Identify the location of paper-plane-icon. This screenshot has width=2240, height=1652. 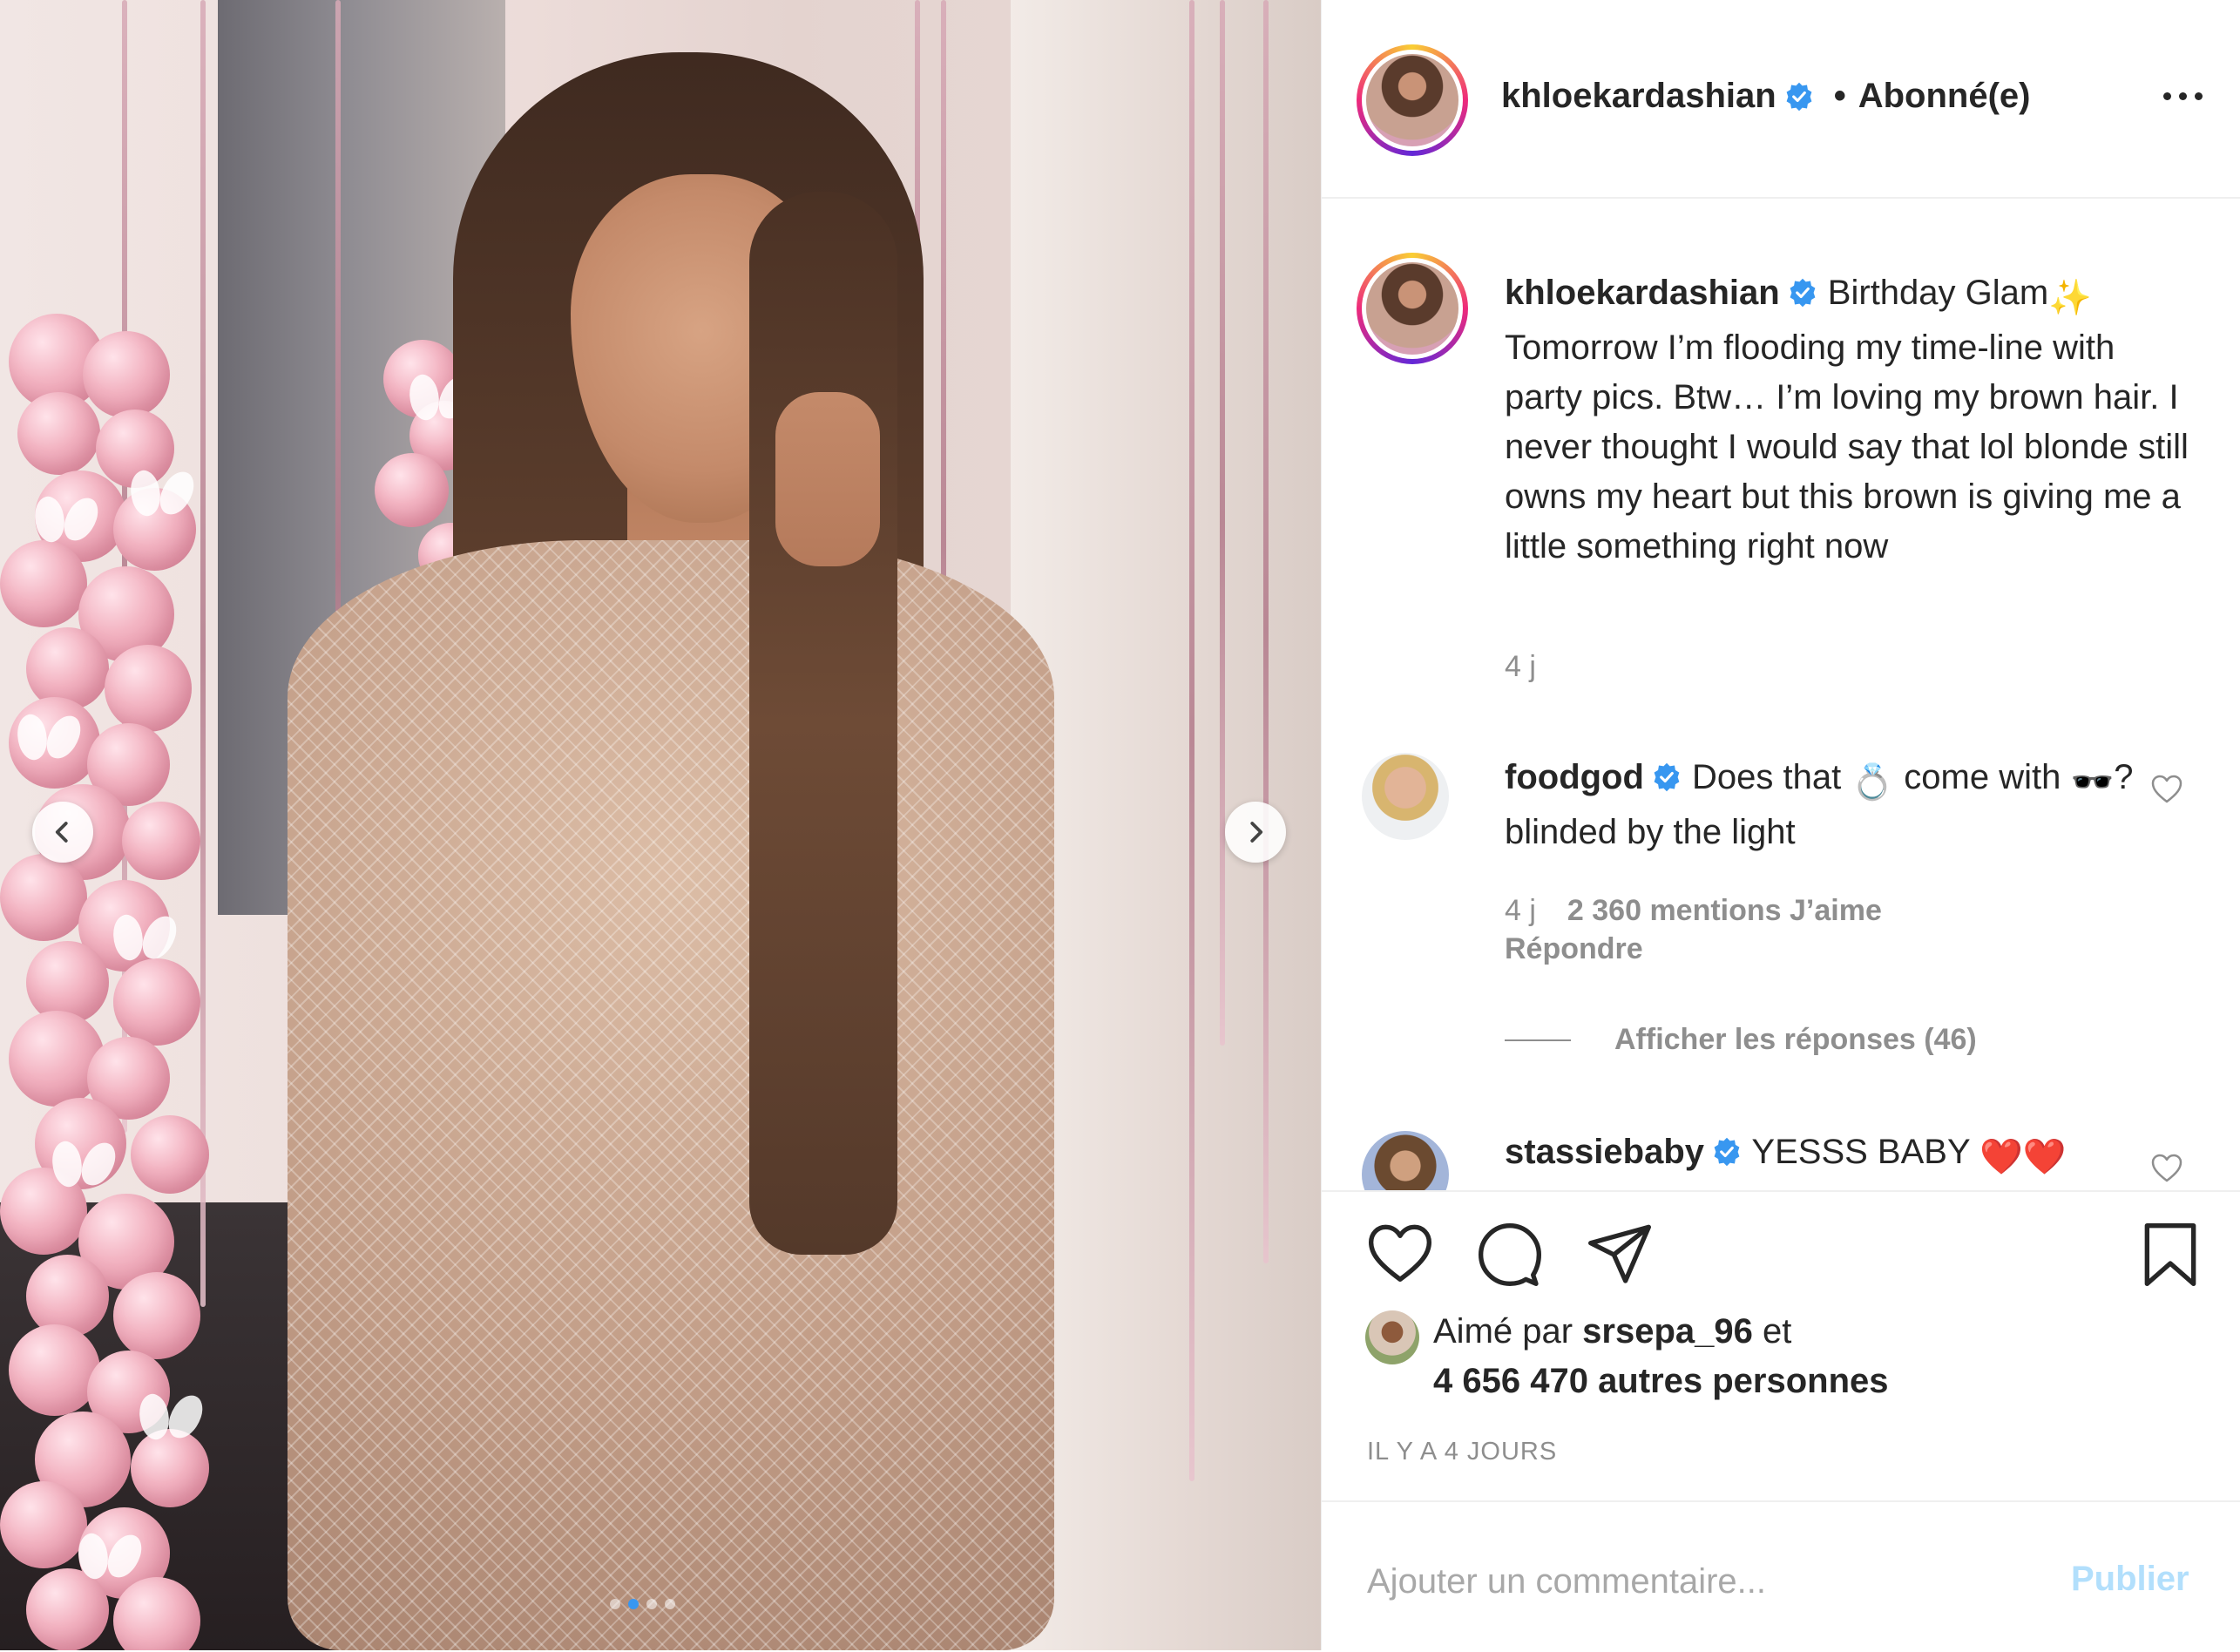
(1620, 1255).